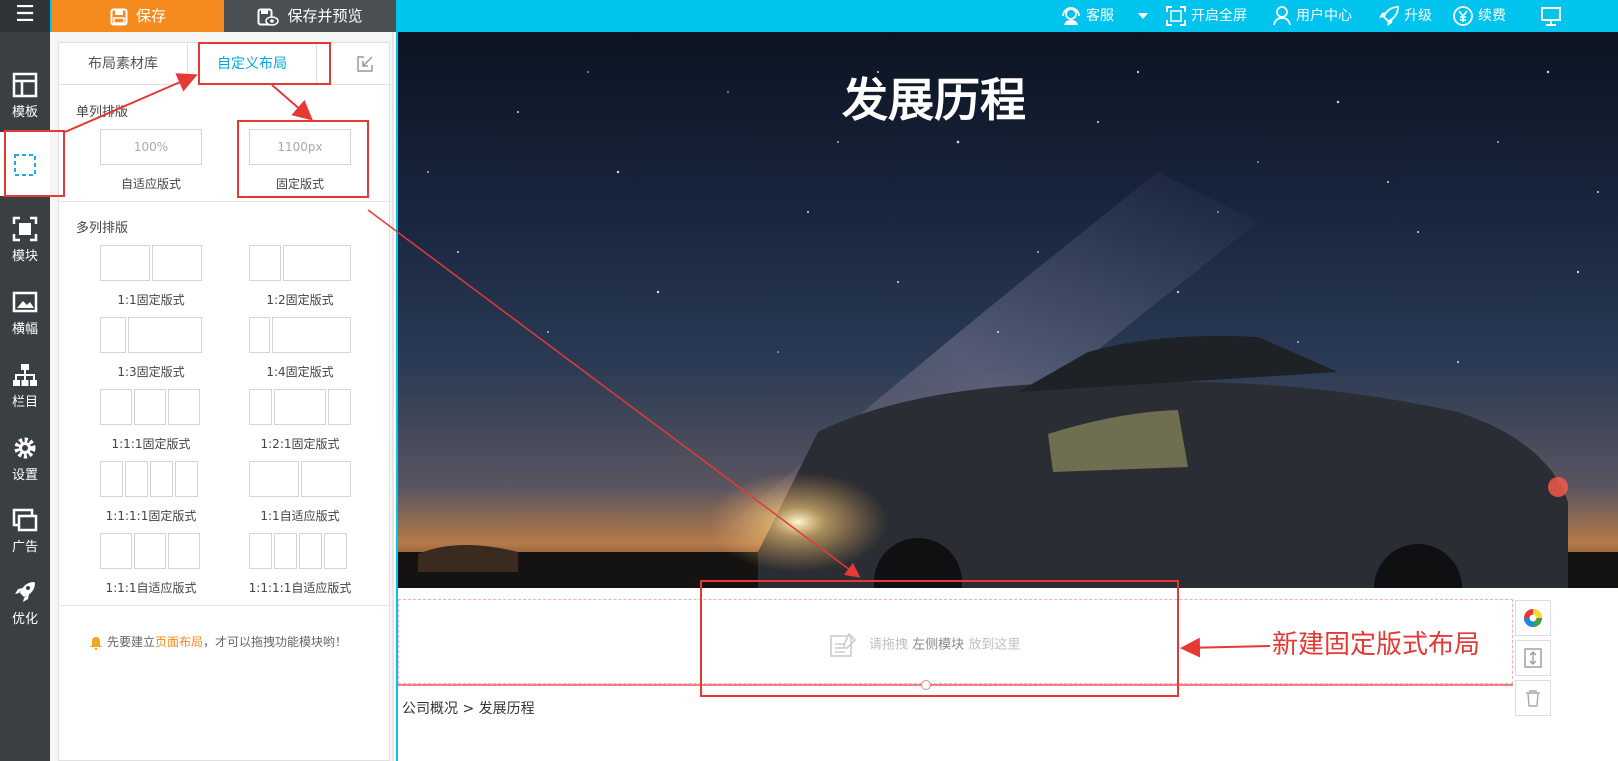  I want to click on fullscreen-button: 开启全屏, so click(1206, 16).